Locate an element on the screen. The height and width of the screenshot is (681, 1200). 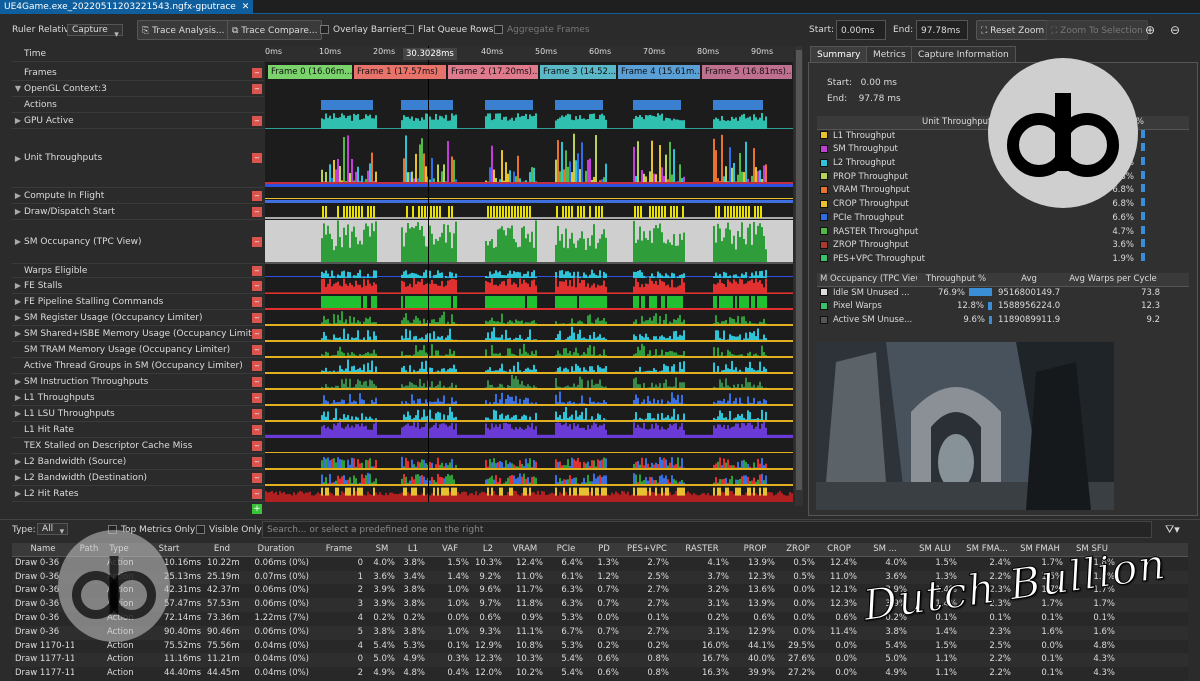
col-header: PES+VPC is located at coordinates (647, 549).